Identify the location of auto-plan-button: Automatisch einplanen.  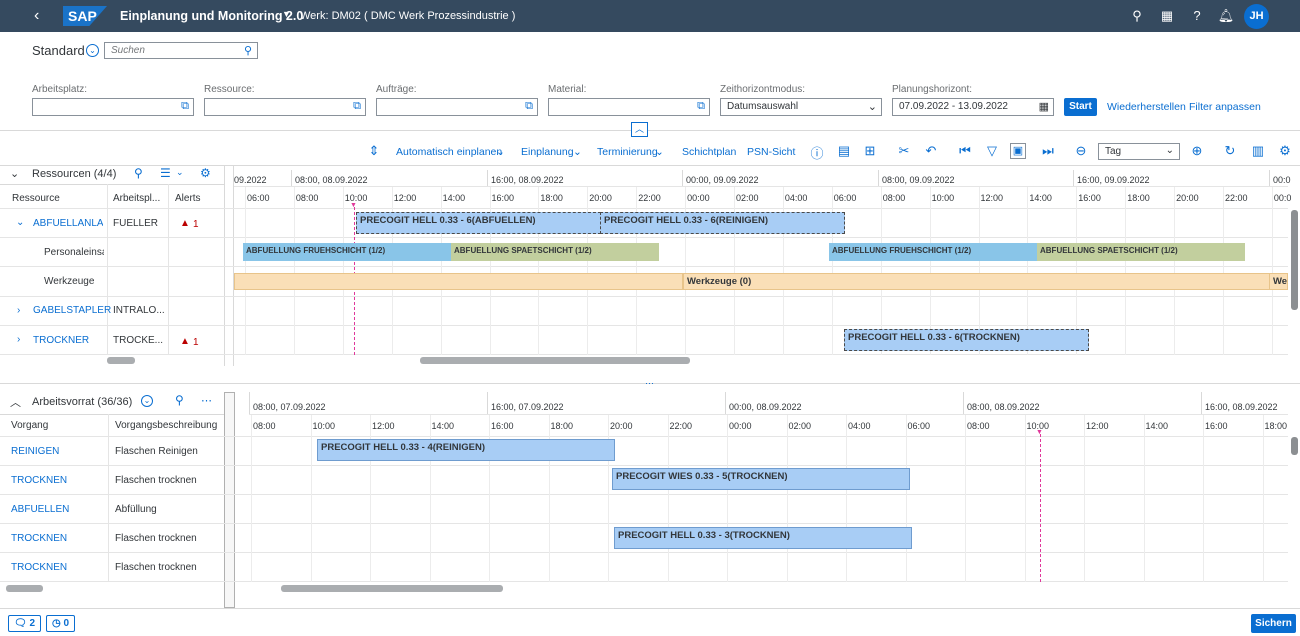
(449, 152).